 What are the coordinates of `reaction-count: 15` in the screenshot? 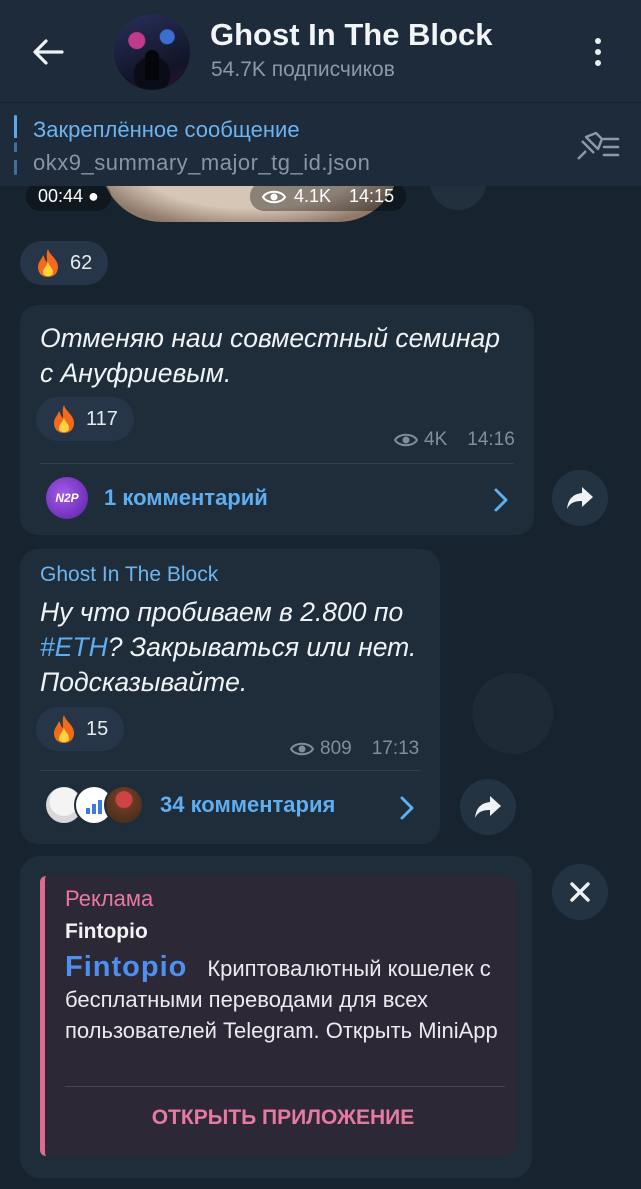 It's located at (97, 728).